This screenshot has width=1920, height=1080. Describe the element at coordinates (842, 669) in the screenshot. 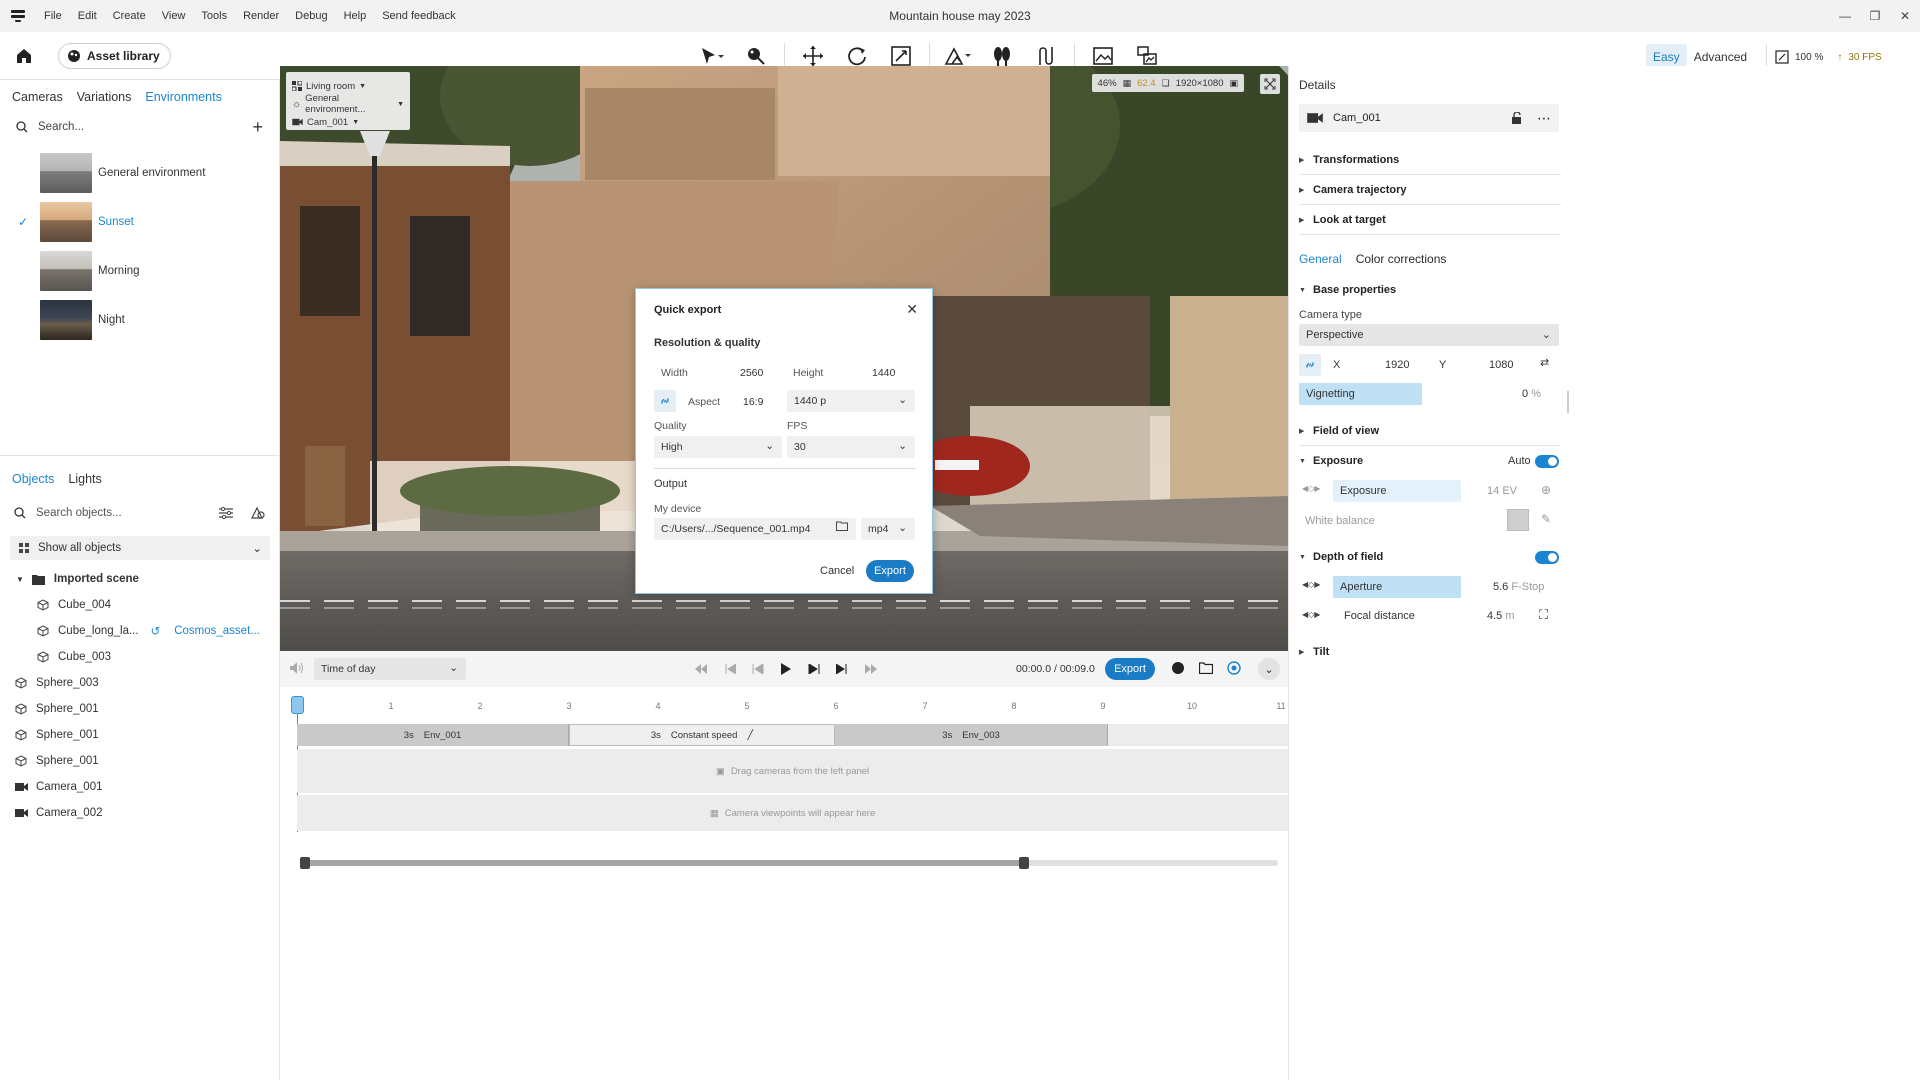

I see `next-frame-icon` at that location.